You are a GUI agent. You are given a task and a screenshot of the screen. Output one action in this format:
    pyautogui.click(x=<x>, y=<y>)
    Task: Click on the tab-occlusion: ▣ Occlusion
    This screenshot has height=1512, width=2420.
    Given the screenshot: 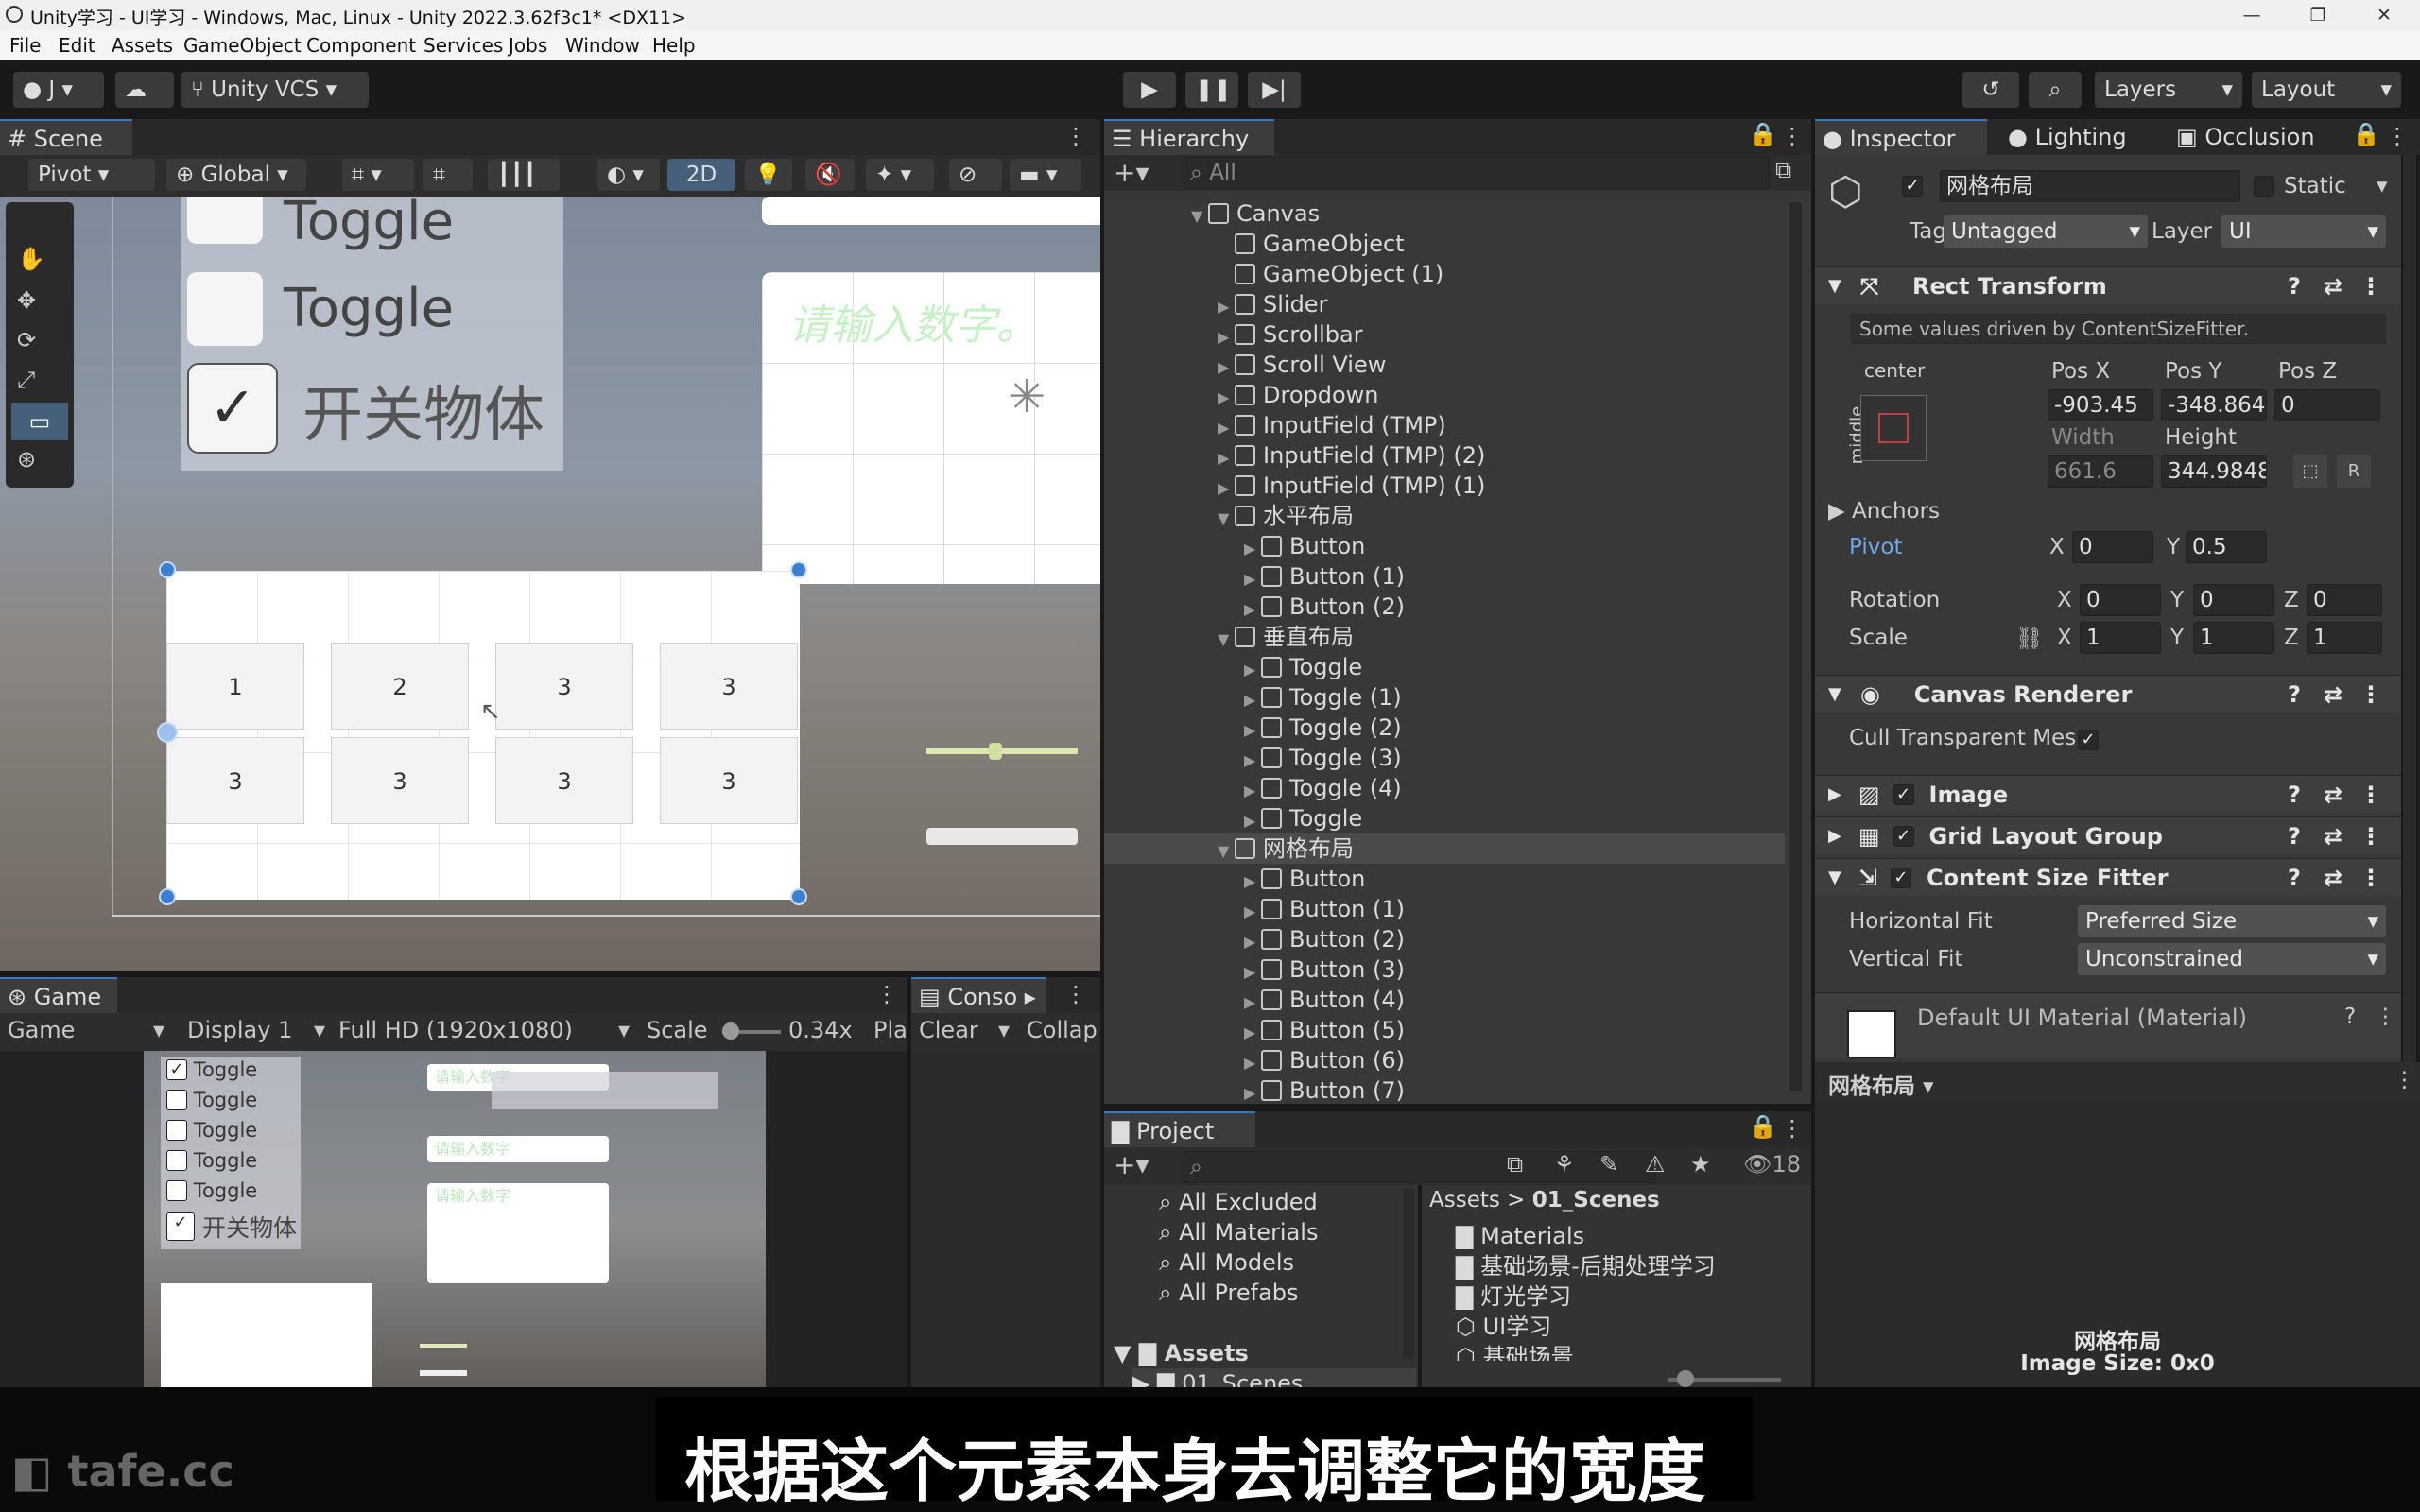 What is the action you would take?
    pyautogui.click(x=2263, y=137)
    